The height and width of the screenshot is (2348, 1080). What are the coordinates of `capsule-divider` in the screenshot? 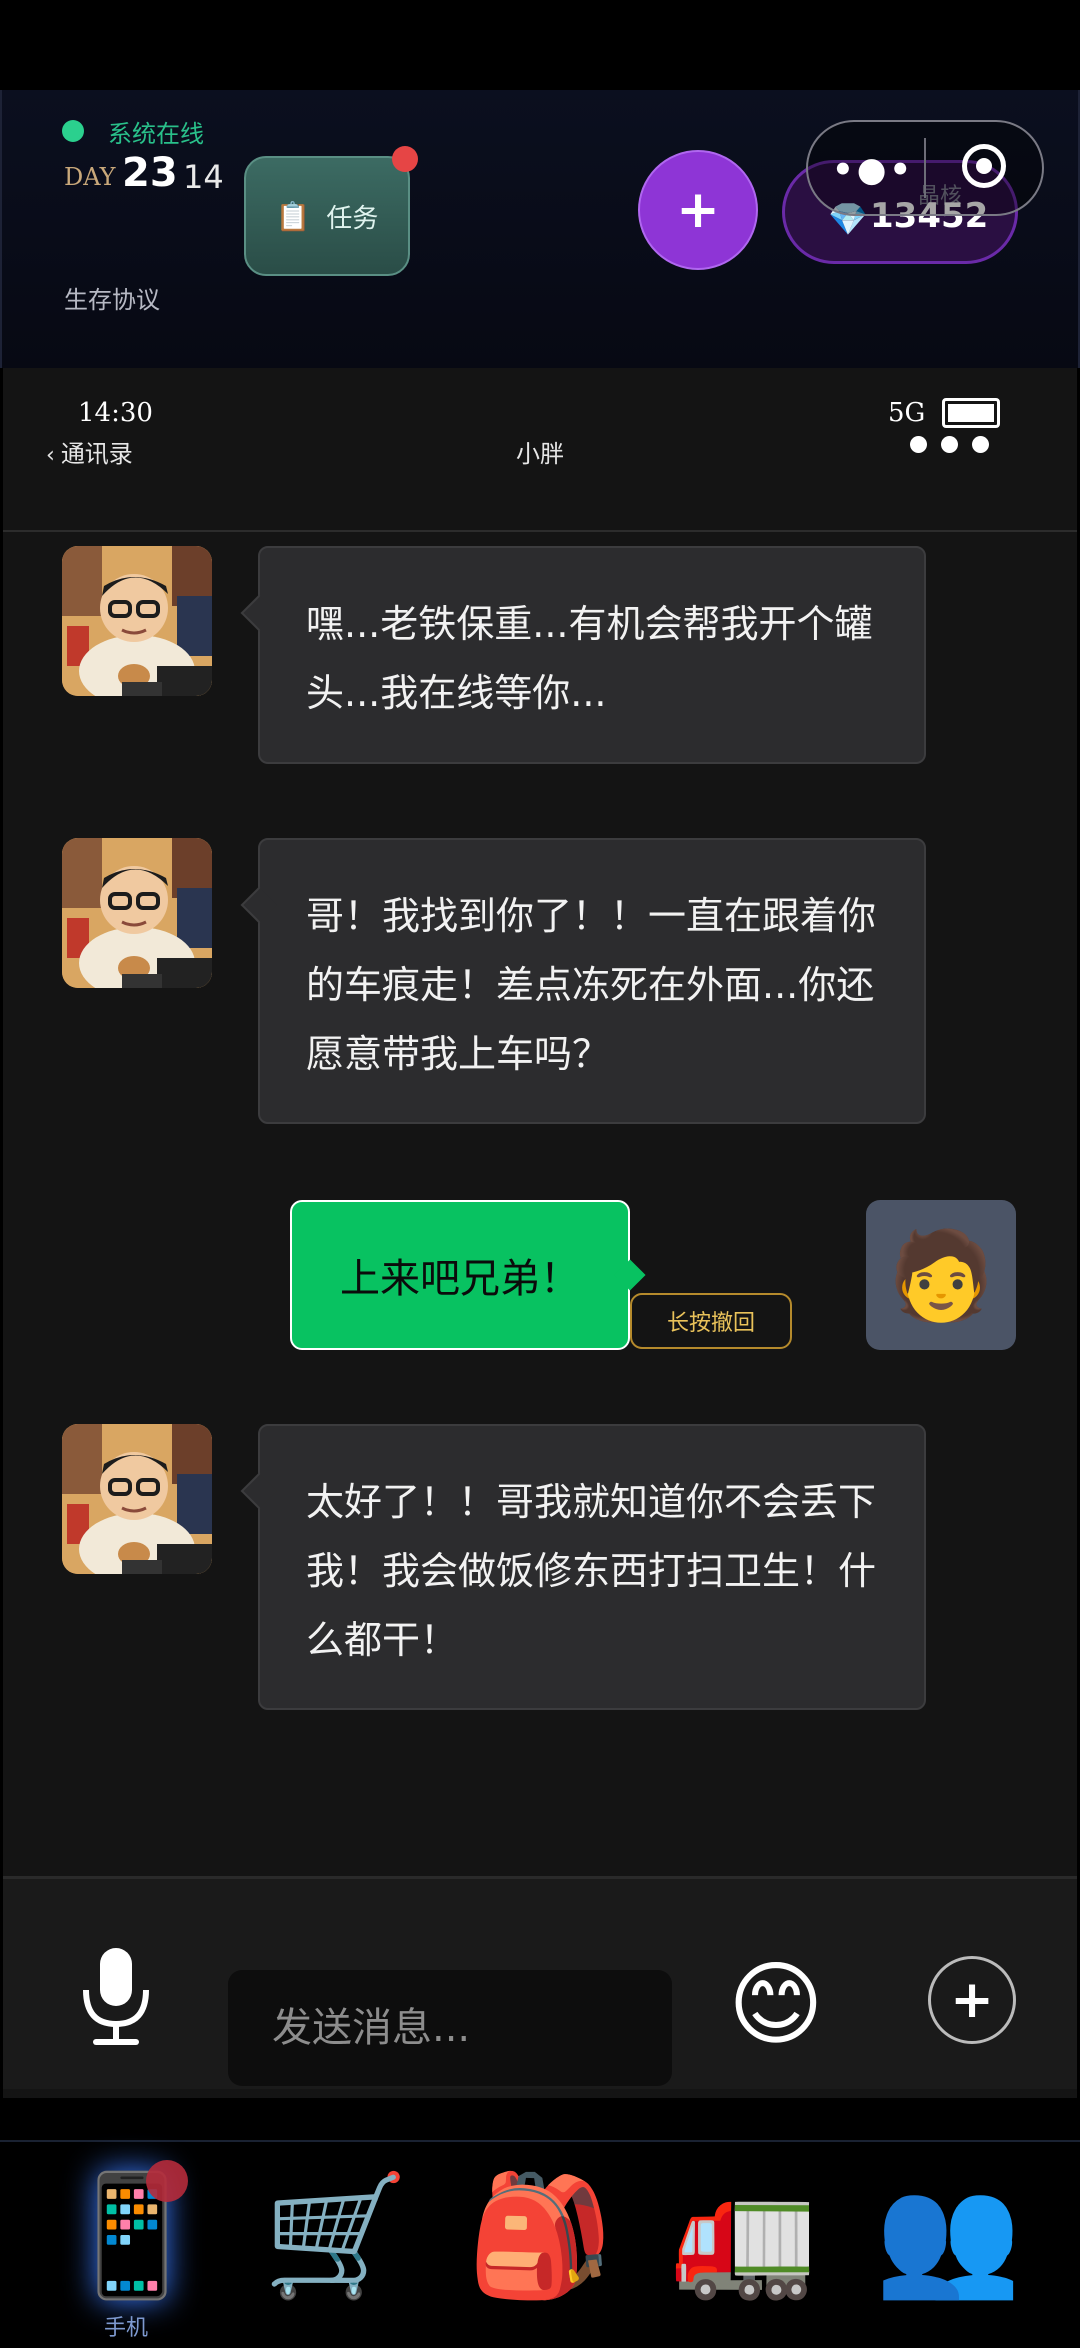 It's located at (925, 168).